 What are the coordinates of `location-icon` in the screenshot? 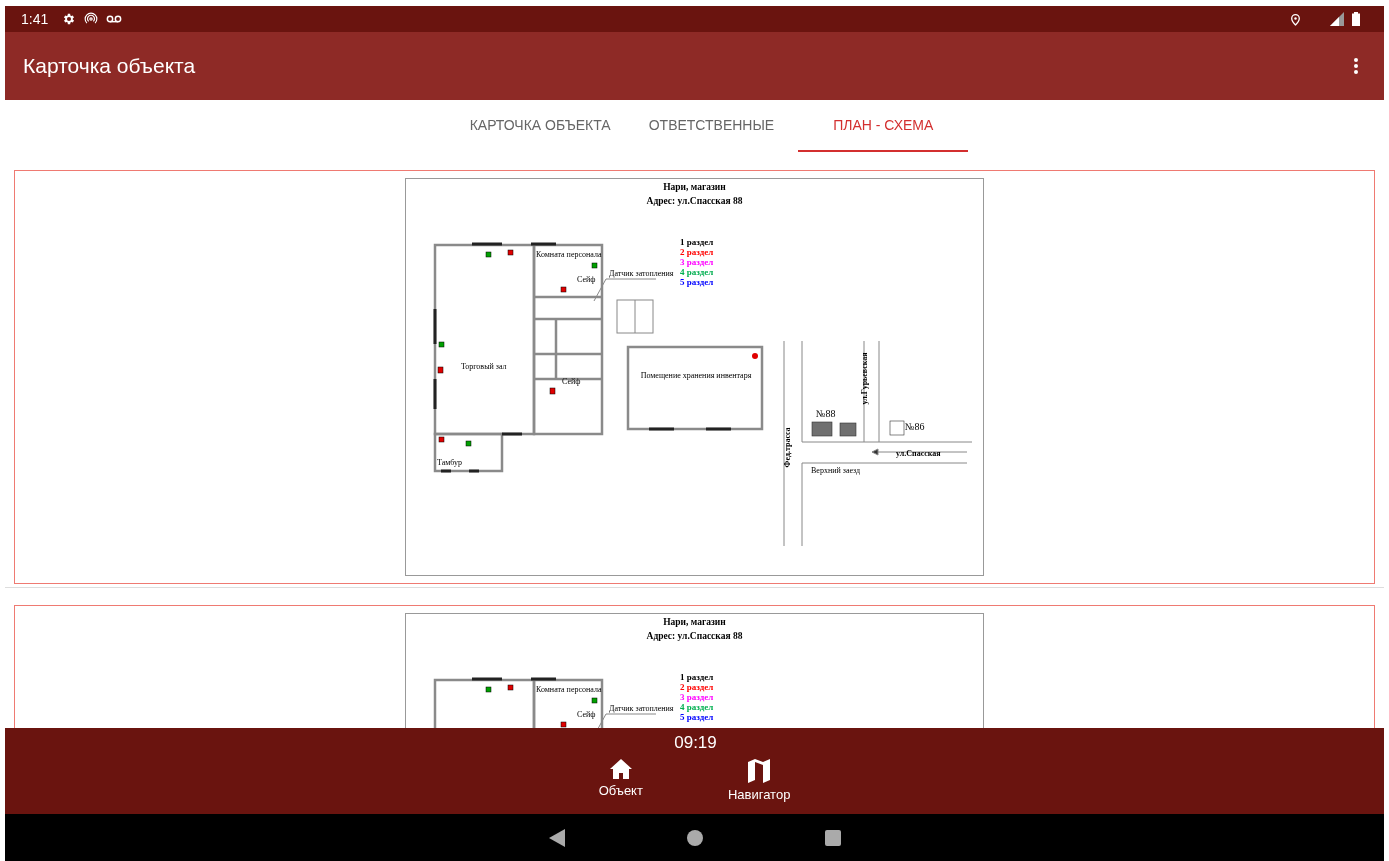 It's located at (1295, 19).